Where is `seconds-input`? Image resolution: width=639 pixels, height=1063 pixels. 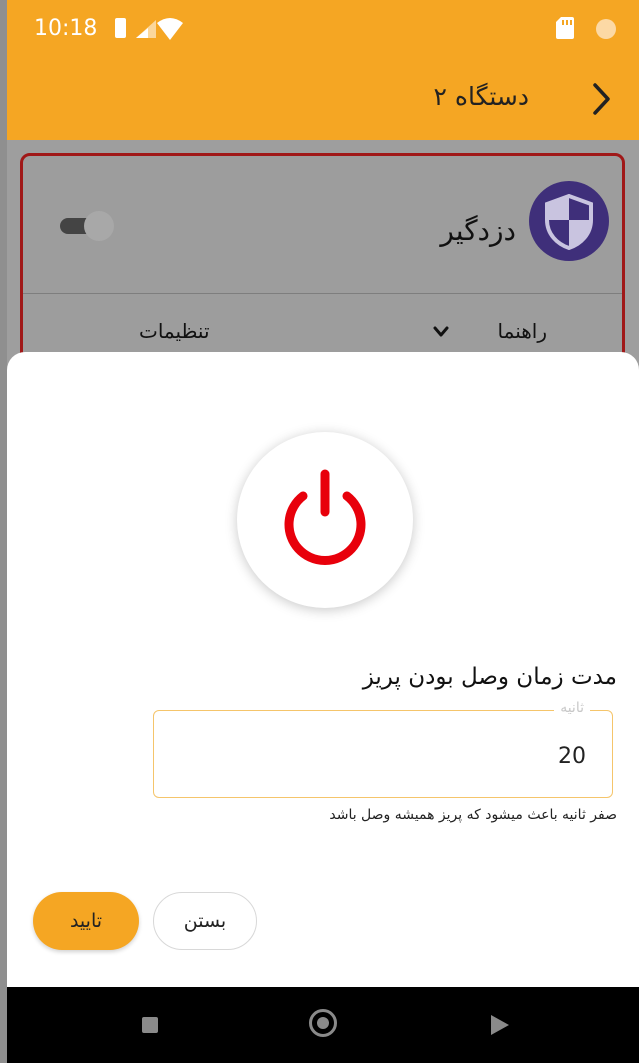 seconds-input is located at coordinates (486, 756).